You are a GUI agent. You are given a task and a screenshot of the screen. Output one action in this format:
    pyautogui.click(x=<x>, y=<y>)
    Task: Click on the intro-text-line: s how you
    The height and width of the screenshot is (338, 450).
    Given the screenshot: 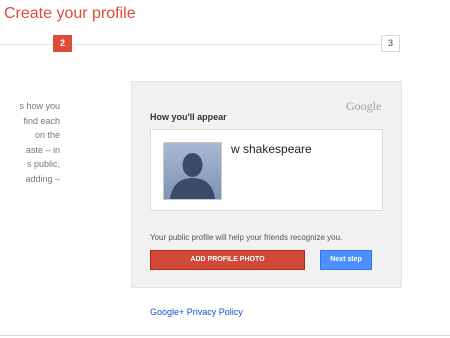 What is the action you would take?
    pyautogui.click(x=39, y=106)
    